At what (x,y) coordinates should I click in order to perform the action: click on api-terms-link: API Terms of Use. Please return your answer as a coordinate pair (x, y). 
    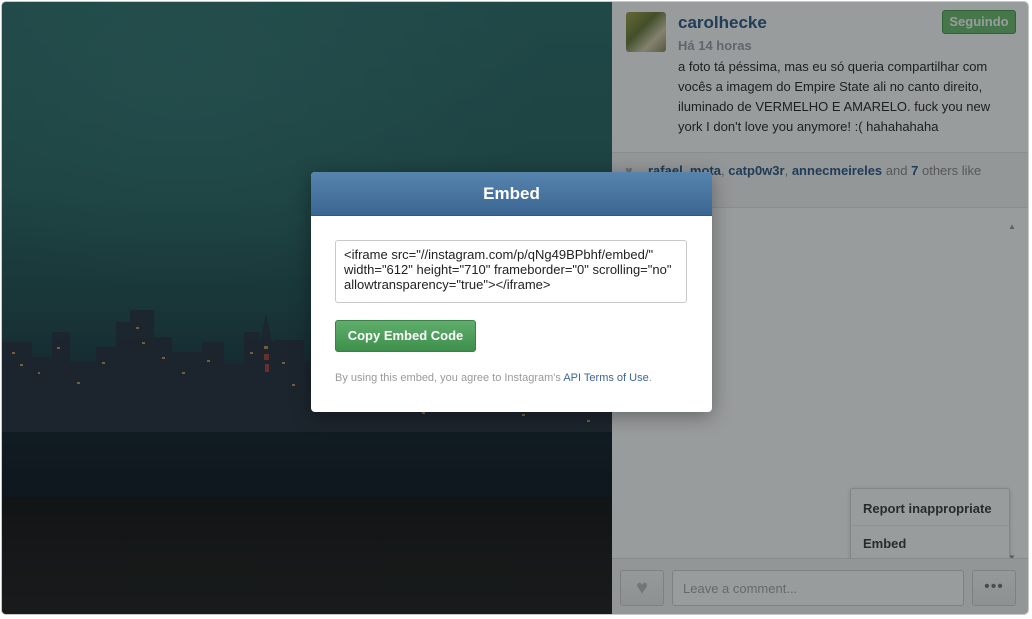
    Looking at the image, I should click on (605, 378).